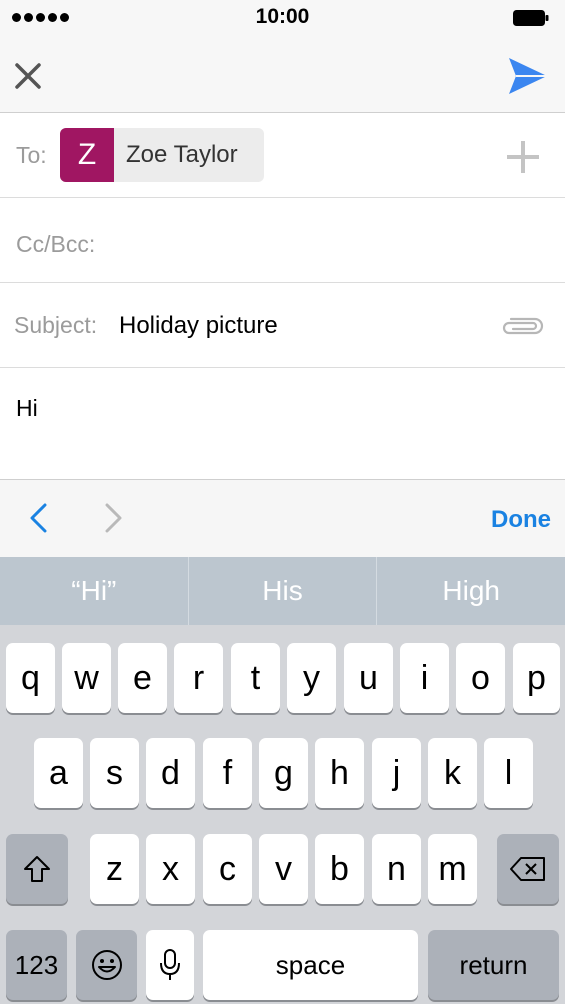 This screenshot has width=565, height=1004. I want to click on compose-nav-bar, so click(282, 74).